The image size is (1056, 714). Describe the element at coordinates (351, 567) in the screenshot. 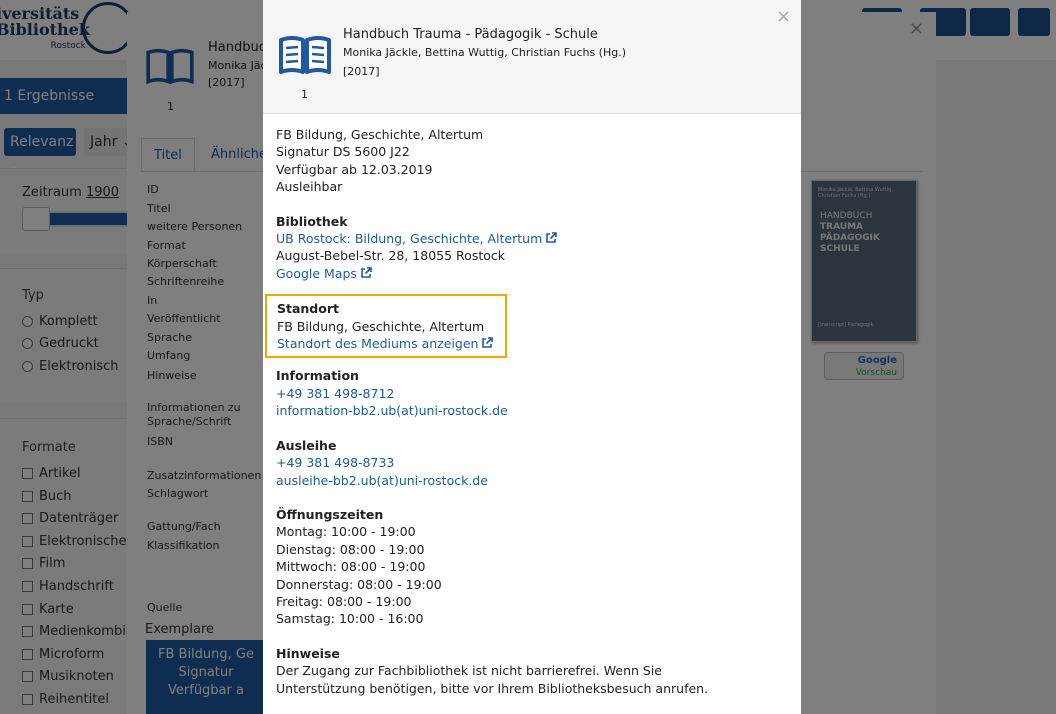

I see `opening-hours-day: Mittwoch: 08:00 - 19:00` at that location.